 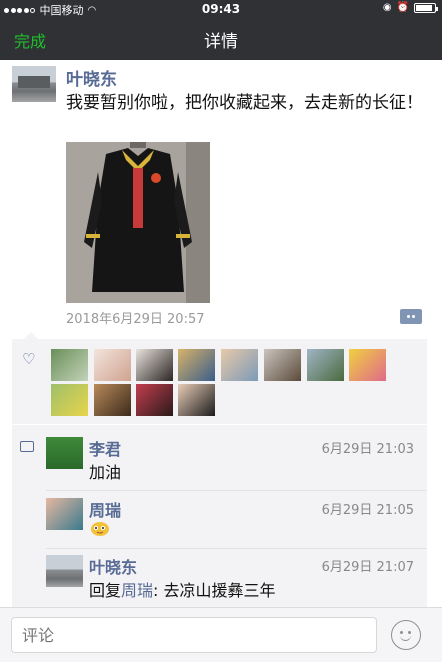 What do you see at coordinates (105, 472) in the screenshot?
I see `comment-text: 加油` at bounding box center [105, 472].